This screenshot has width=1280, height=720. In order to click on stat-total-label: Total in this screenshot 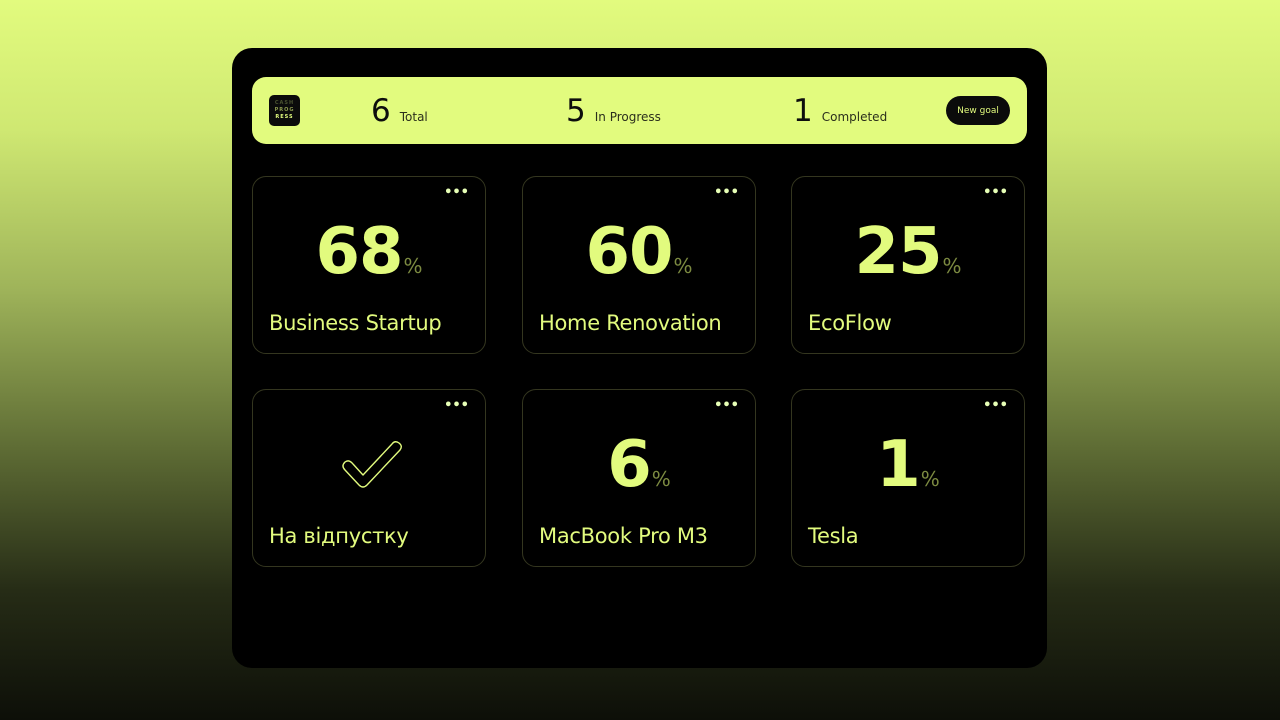, I will do `click(413, 117)`.